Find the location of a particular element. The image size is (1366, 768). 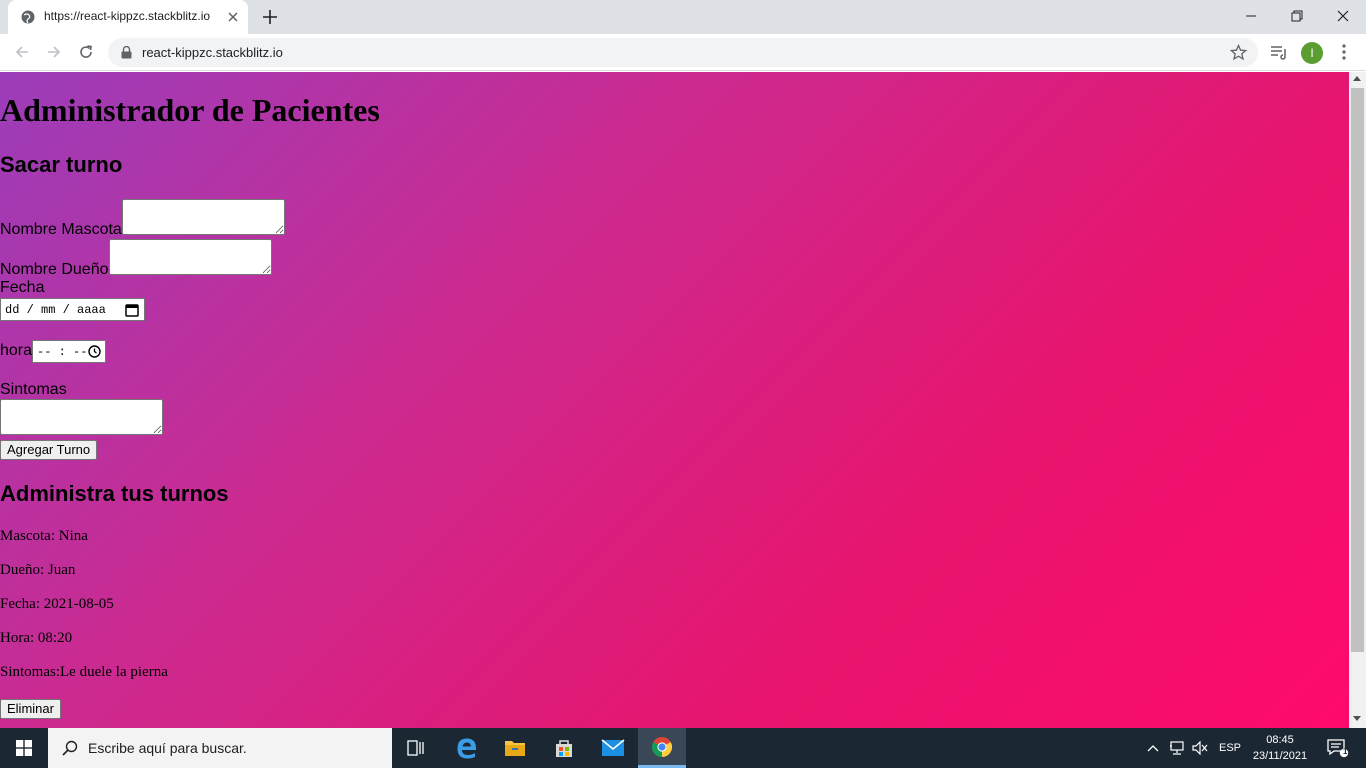

appointment-time: Hora: 08:20 is located at coordinates (36, 638).